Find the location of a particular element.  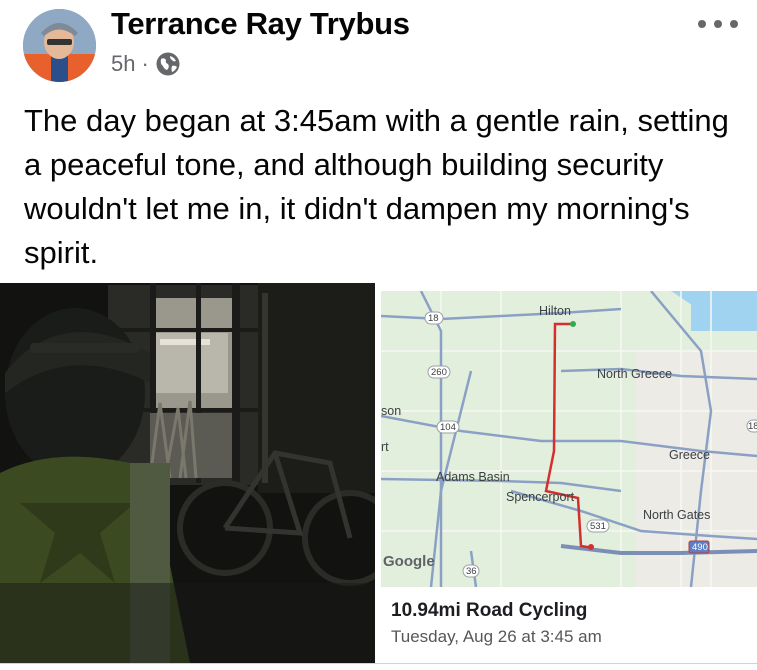

activity-date: Tuesday, Aug 26 at 3:45 am is located at coordinates (496, 636).